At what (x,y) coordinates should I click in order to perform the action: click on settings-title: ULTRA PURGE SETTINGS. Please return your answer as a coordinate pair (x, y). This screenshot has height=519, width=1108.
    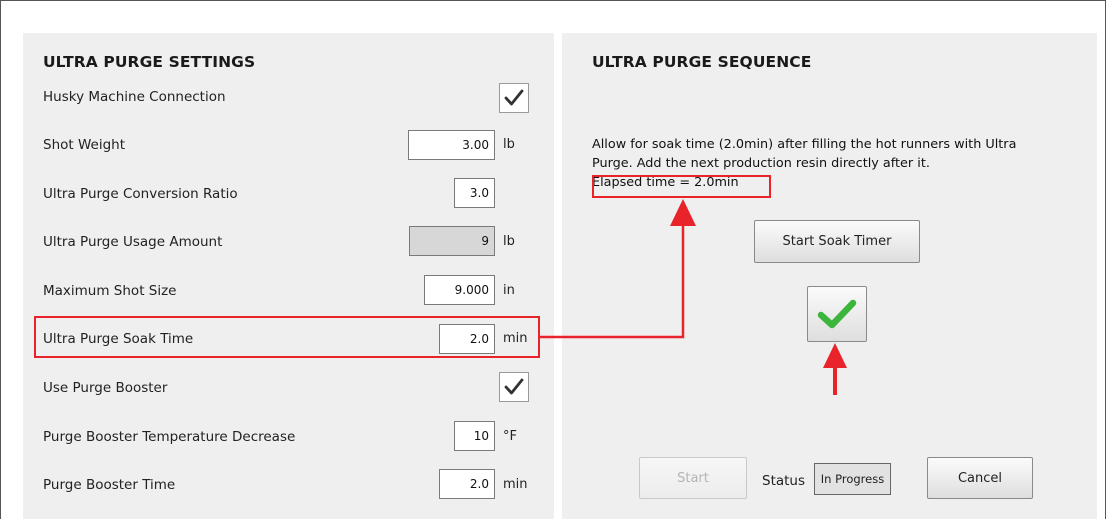
    Looking at the image, I should click on (149, 62).